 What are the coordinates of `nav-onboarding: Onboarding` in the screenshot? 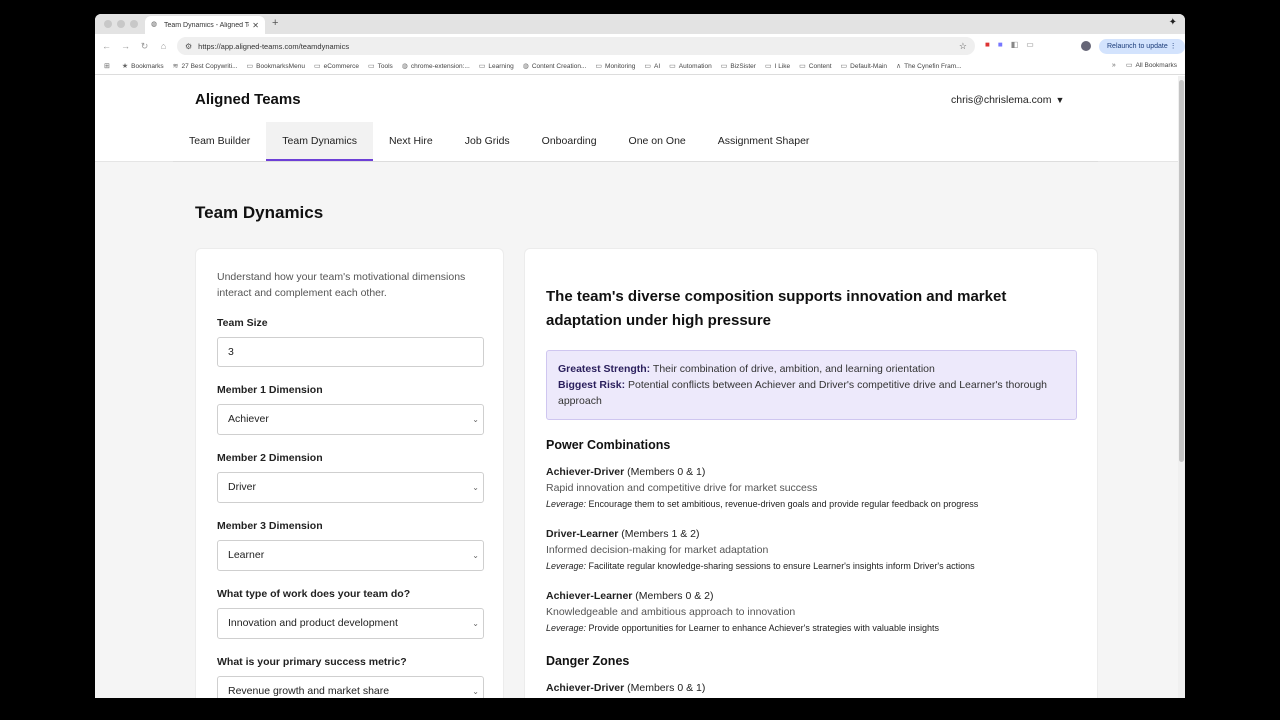 It's located at (569, 141).